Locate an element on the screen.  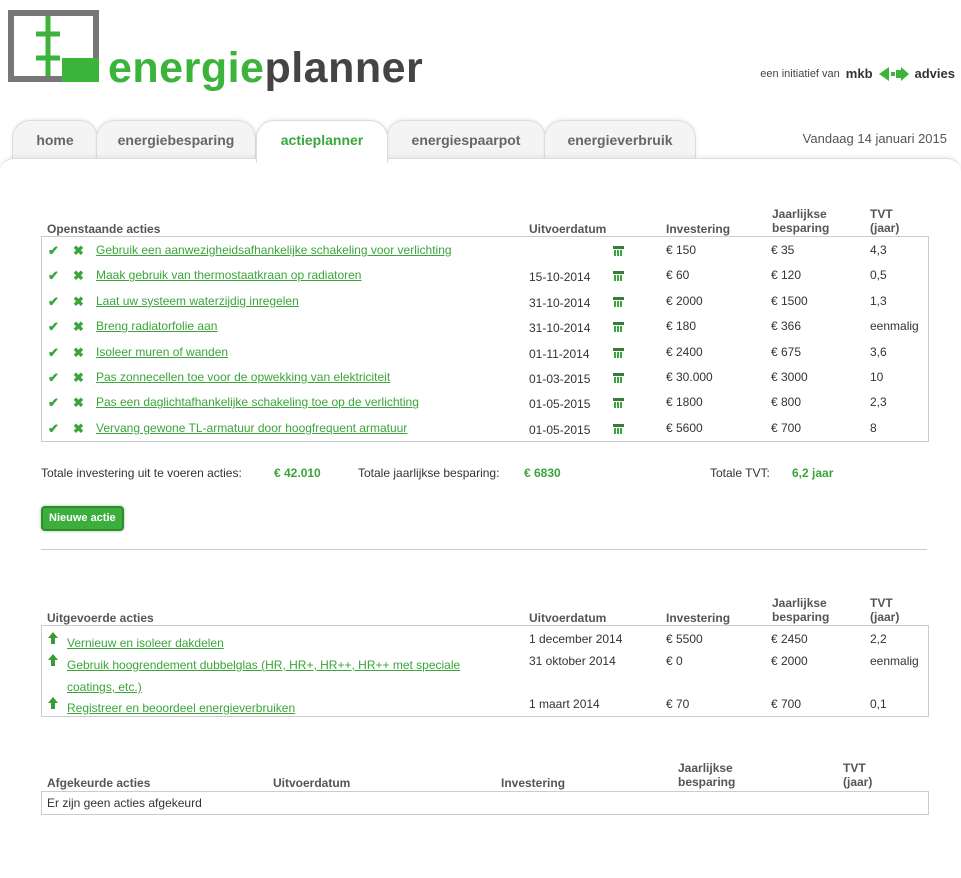
partner-advies: advies is located at coordinates (934, 73).